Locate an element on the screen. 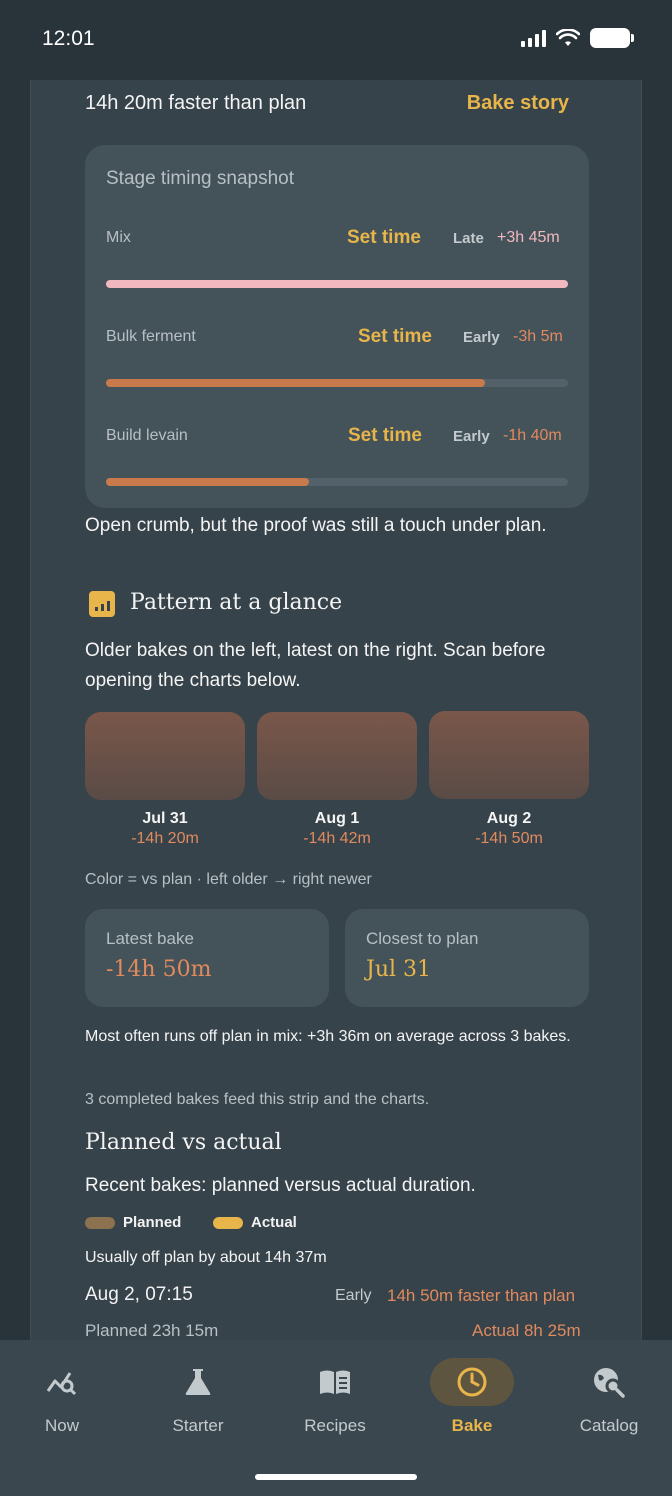 The image size is (672, 1496). closest-to-plan-card: Closest to plan Jul 31 is located at coordinates (467, 958).